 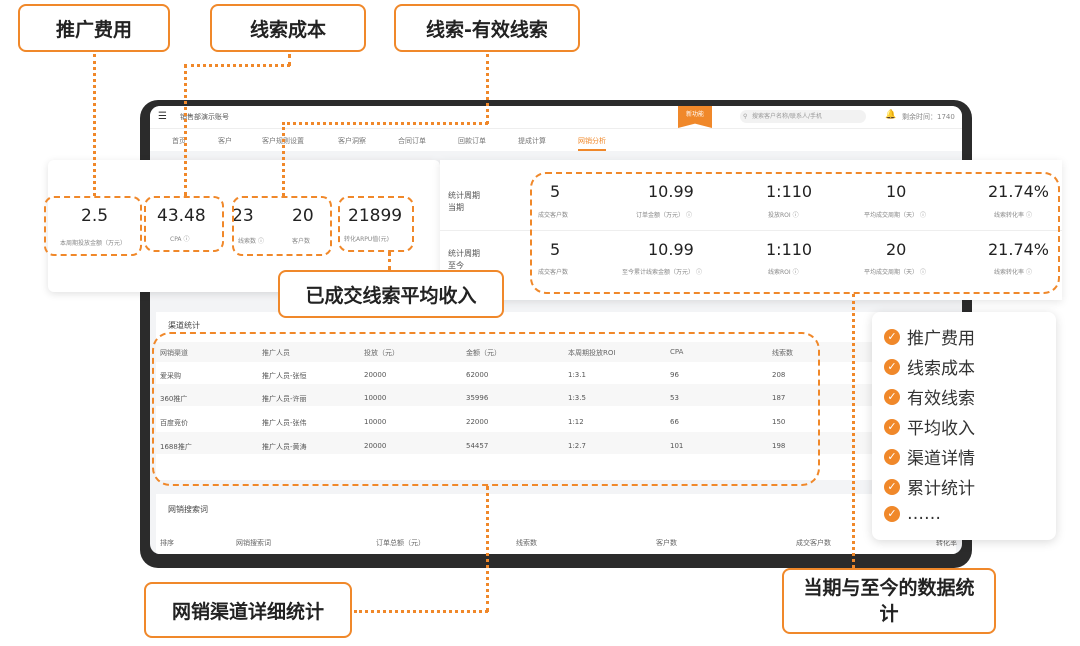 What do you see at coordinates (486, 409) in the screenshot?
I see `highlight-channel-table` at bounding box center [486, 409].